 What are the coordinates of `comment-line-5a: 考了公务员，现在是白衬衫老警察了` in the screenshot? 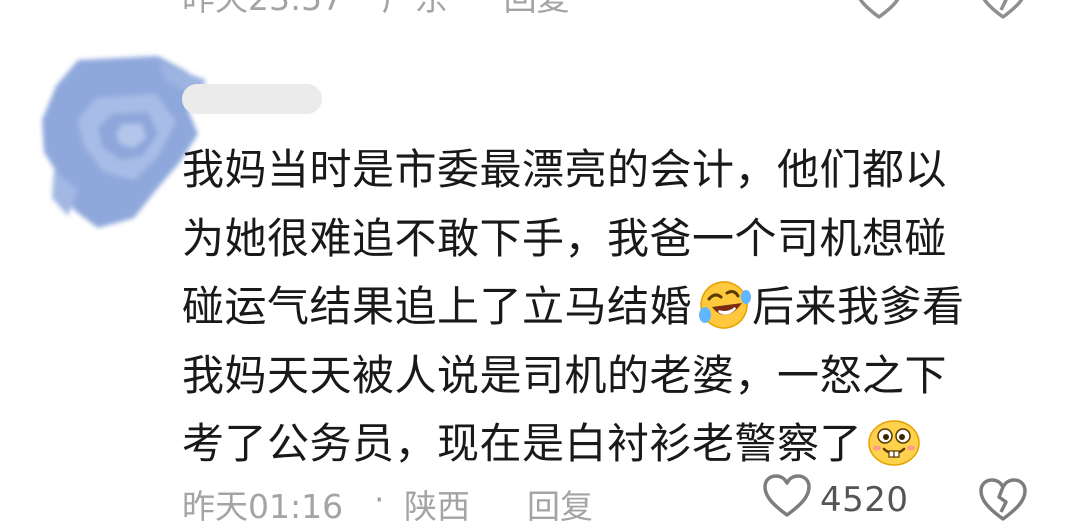 It's located at (522, 443).